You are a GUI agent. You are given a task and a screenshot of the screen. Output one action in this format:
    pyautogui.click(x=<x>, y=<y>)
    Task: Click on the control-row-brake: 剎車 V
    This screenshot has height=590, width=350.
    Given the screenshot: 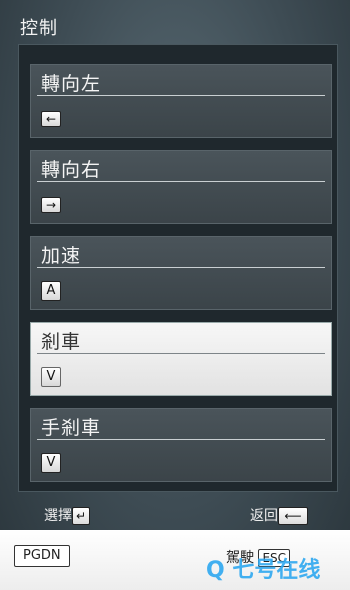 What is the action you would take?
    pyautogui.click(x=181, y=359)
    